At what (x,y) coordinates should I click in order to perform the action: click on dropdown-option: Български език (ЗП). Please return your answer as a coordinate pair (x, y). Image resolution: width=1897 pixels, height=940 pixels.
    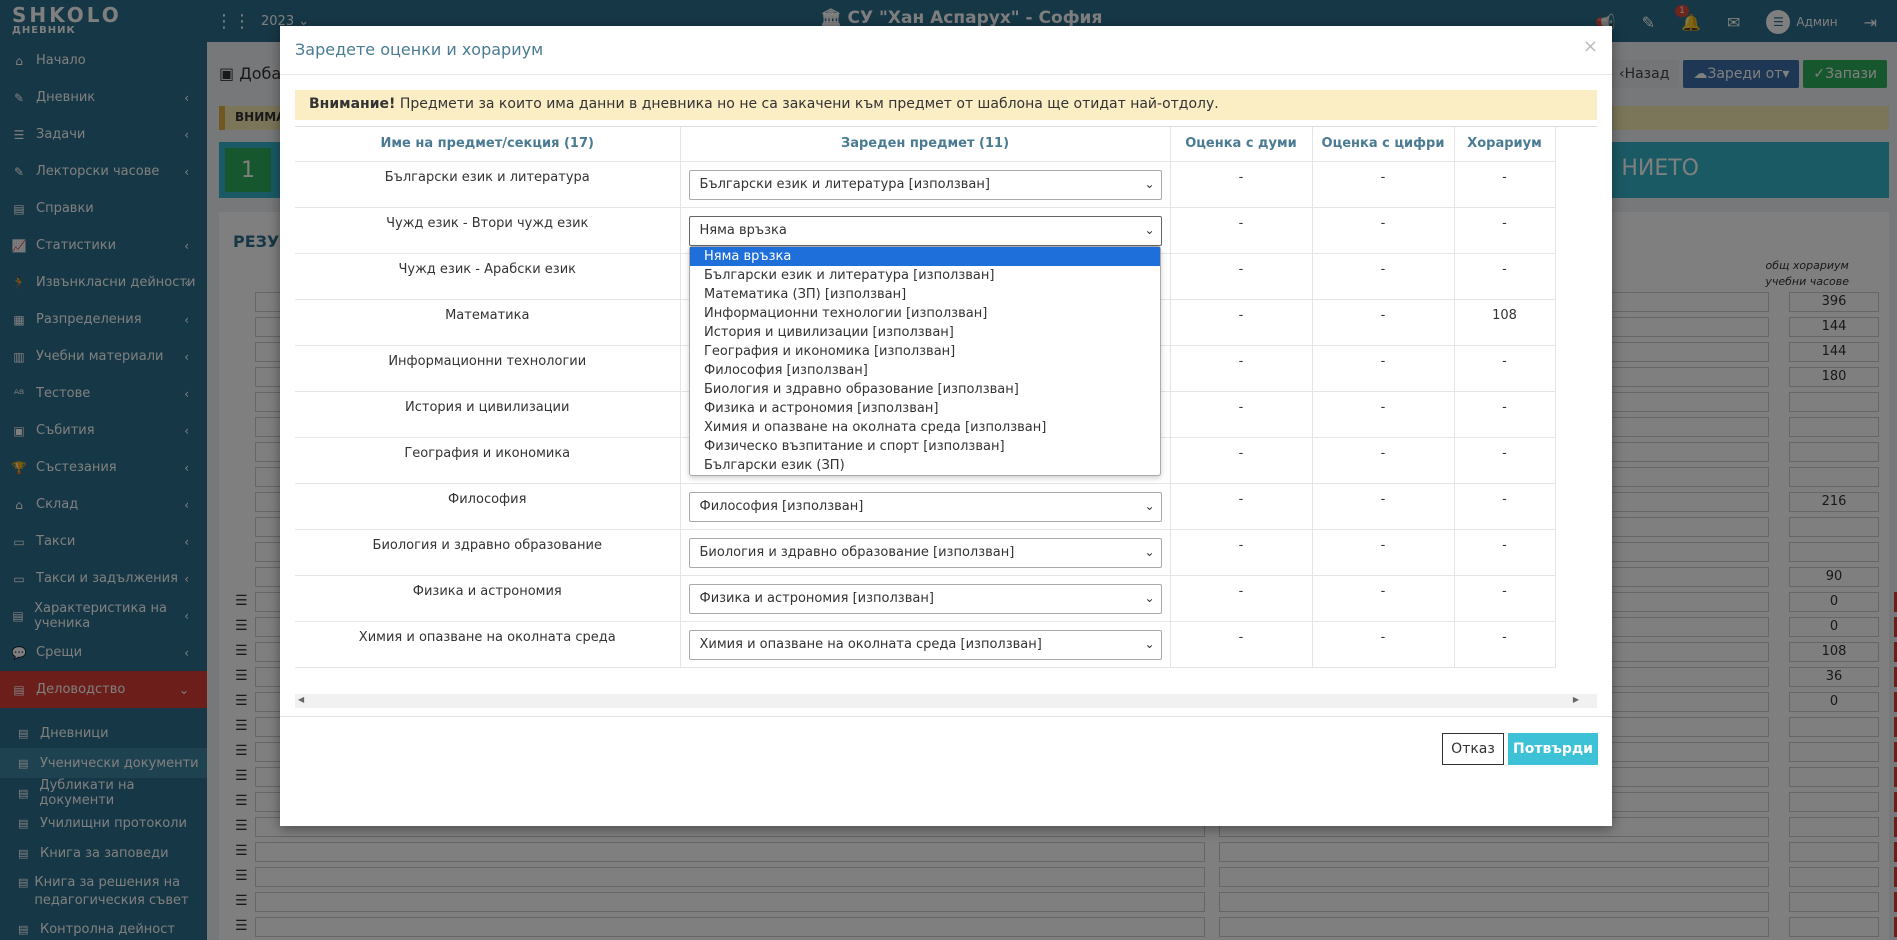
    Looking at the image, I should click on (925, 465).